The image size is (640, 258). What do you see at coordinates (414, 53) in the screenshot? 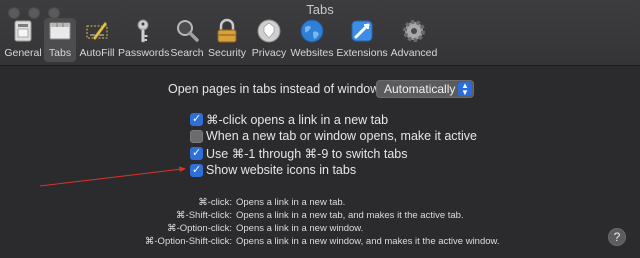
I see `tab-label: Advanced` at bounding box center [414, 53].